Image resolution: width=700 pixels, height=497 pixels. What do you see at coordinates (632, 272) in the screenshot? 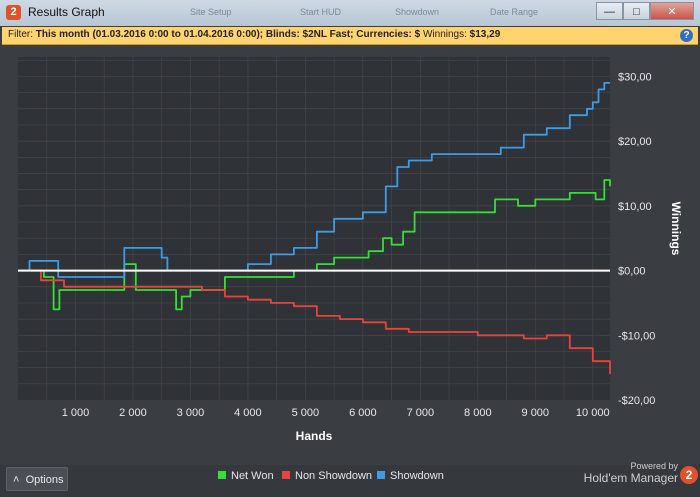
I see `y-tick-label: $0,00` at bounding box center [632, 272].